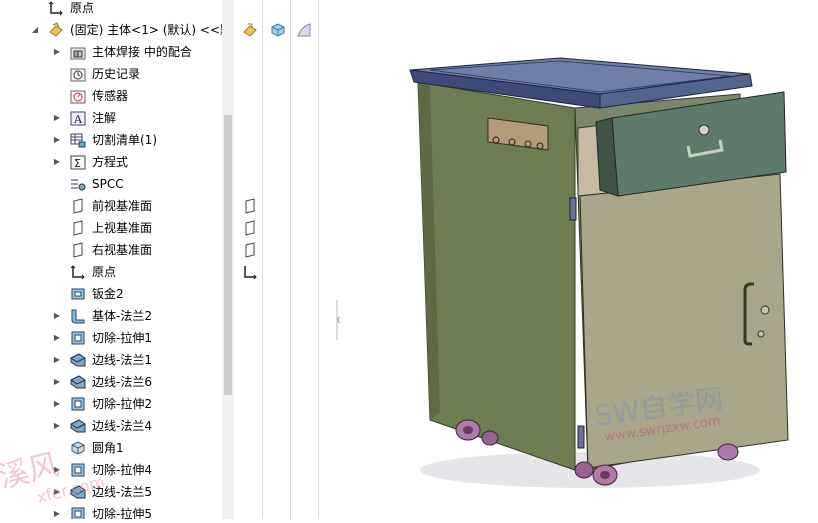 This screenshot has height=523, width=818. I want to click on svg-text: A, so click(78, 119).